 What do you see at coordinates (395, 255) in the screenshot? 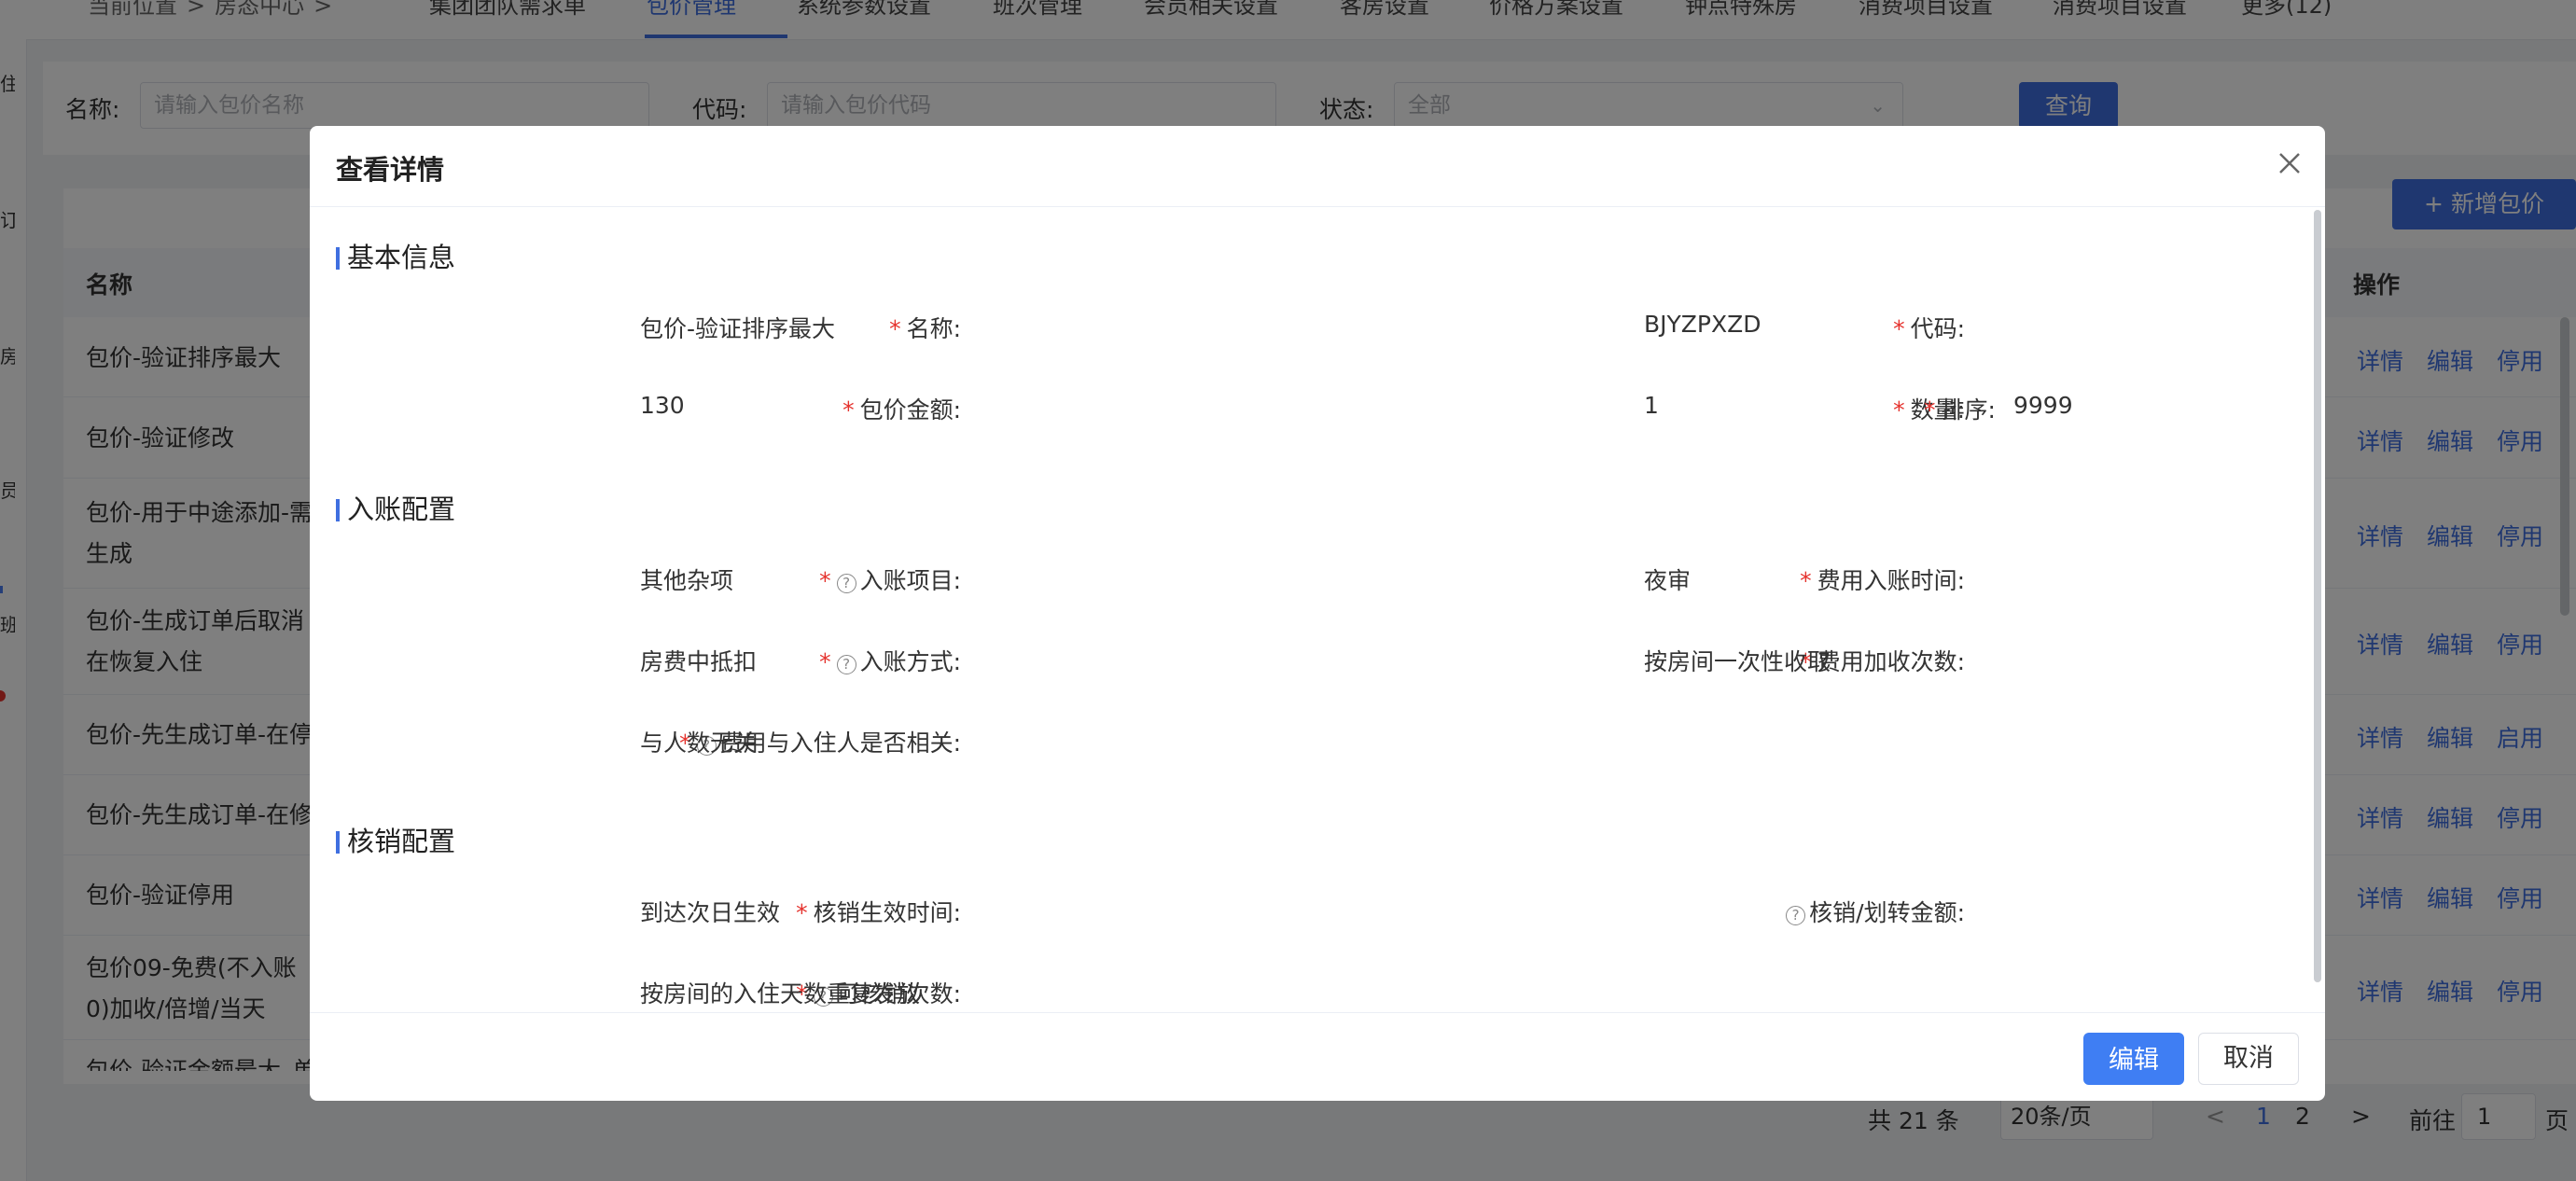
I see `section-basic-info: 基本信息` at bounding box center [395, 255].